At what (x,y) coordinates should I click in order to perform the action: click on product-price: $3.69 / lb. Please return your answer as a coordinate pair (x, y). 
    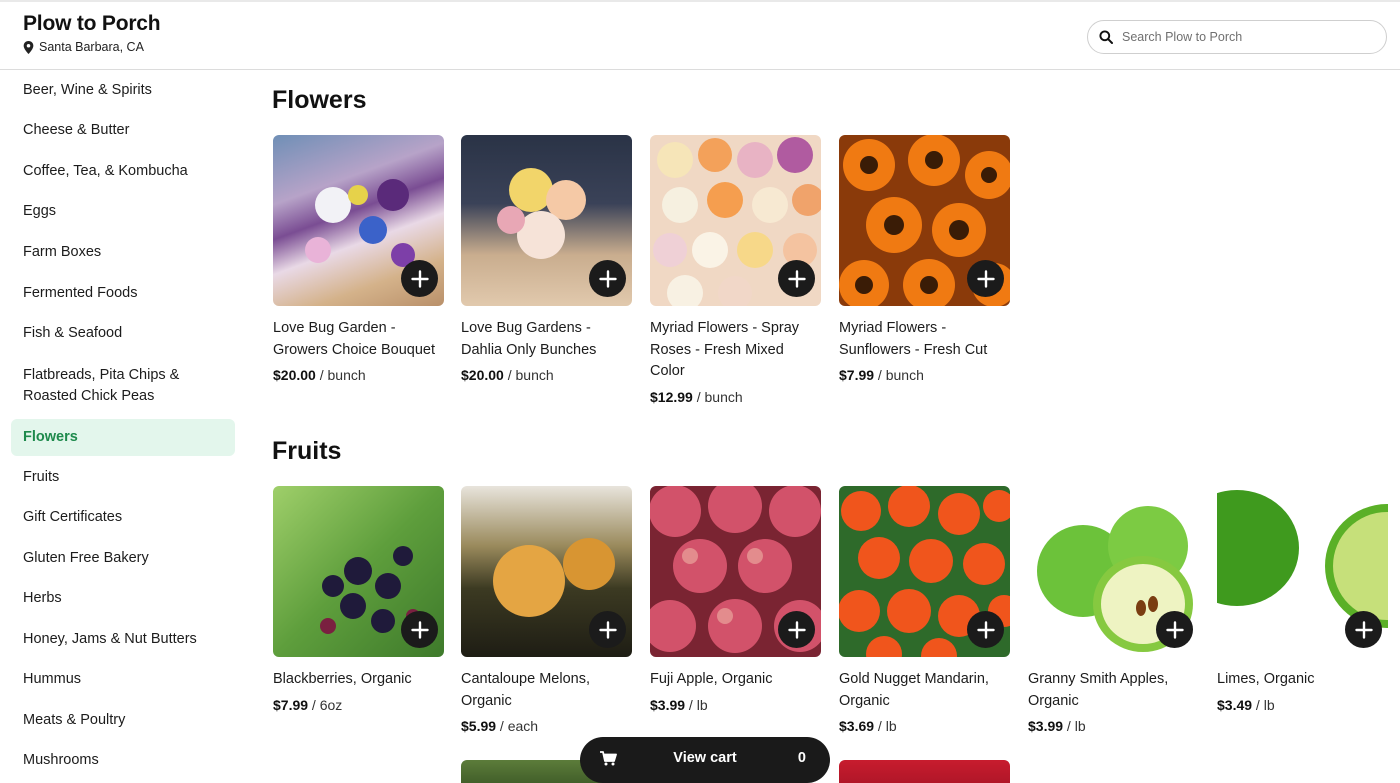
    Looking at the image, I should click on (924, 726).